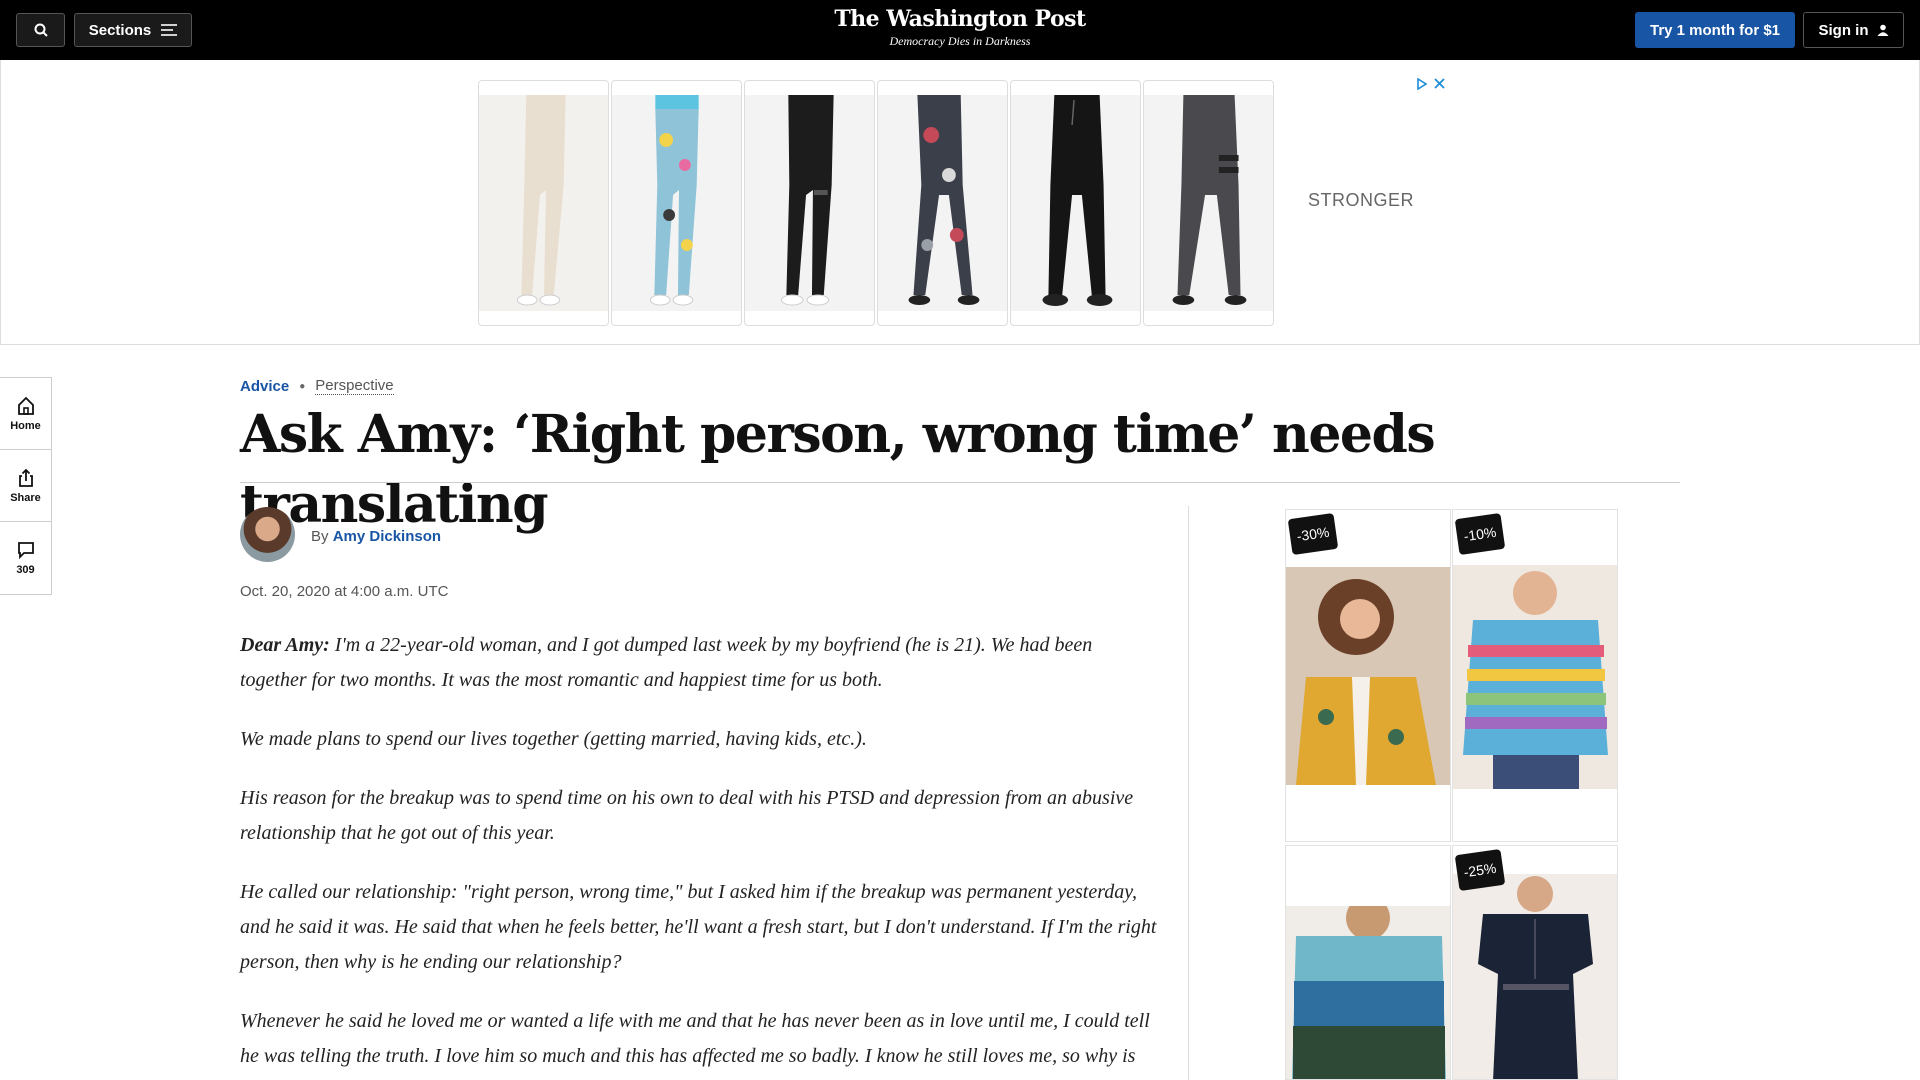  I want to click on brand-name: The Washington Post, so click(960, 19).